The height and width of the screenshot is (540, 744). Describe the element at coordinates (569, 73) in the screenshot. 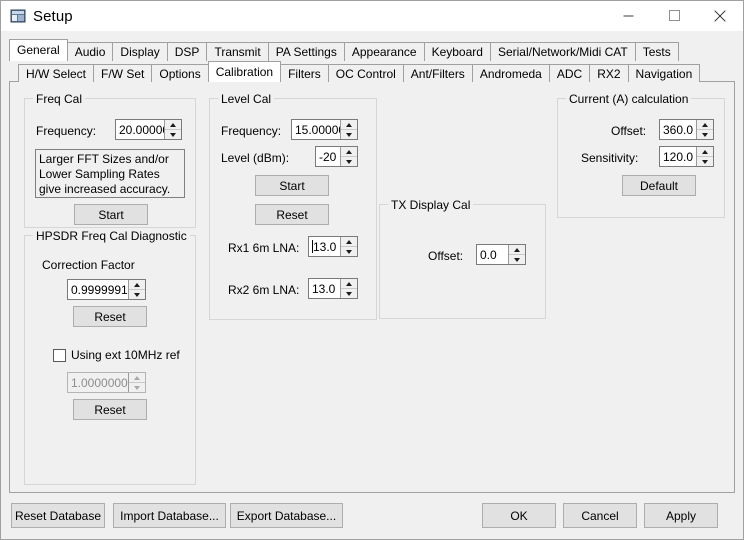

I see `tab-adc: ADC` at that location.